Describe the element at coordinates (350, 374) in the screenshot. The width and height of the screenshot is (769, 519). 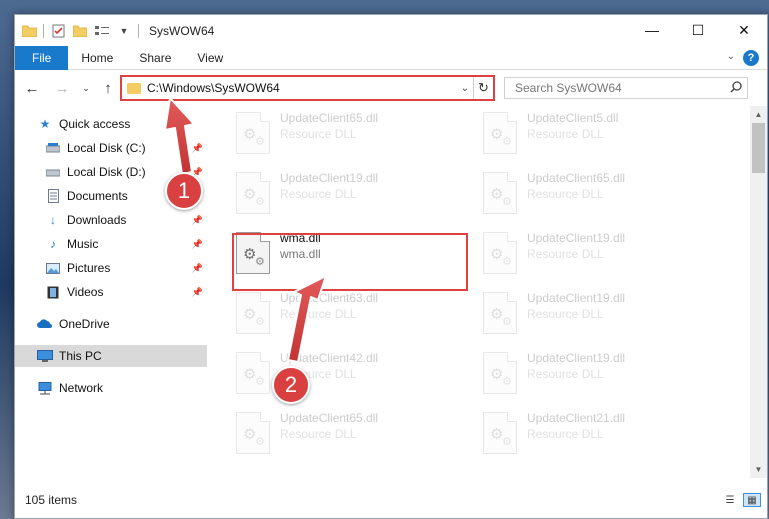
I see `list-item: ⚙ ⚙ UpdateClient42.dll Resource DLL` at that location.